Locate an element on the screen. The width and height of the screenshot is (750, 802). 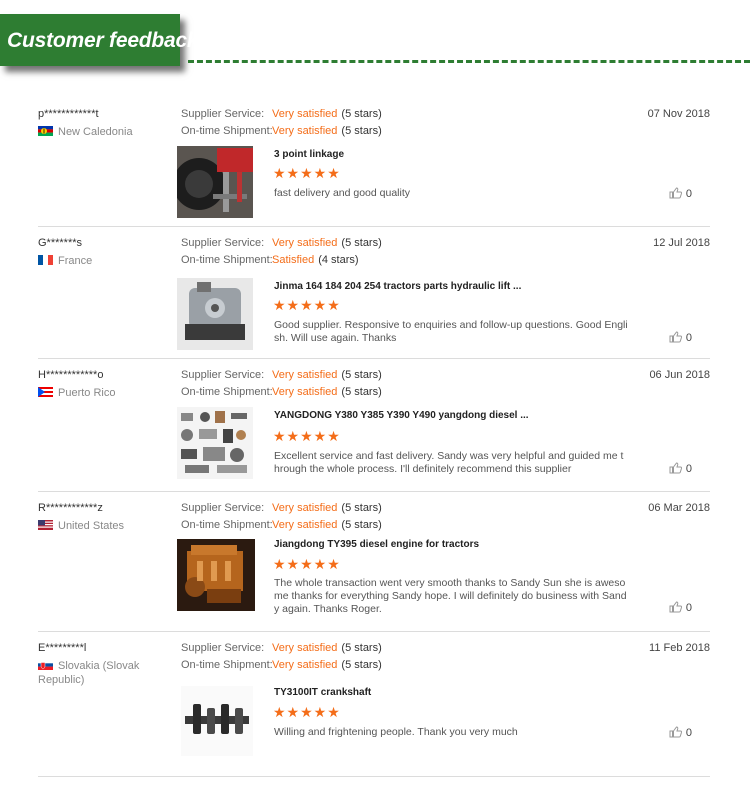
puerto-rico-flag-icon is located at coordinates (45, 392).